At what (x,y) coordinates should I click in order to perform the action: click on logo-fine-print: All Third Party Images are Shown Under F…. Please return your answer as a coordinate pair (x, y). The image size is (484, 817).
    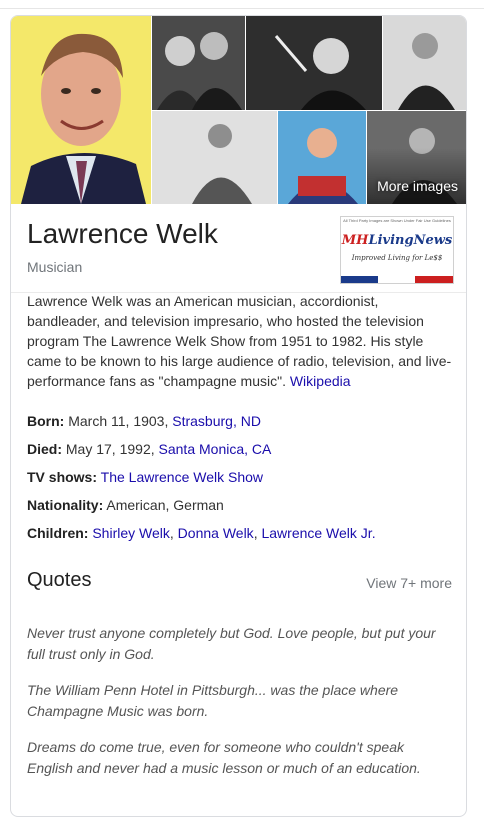
    Looking at the image, I should click on (397, 220).